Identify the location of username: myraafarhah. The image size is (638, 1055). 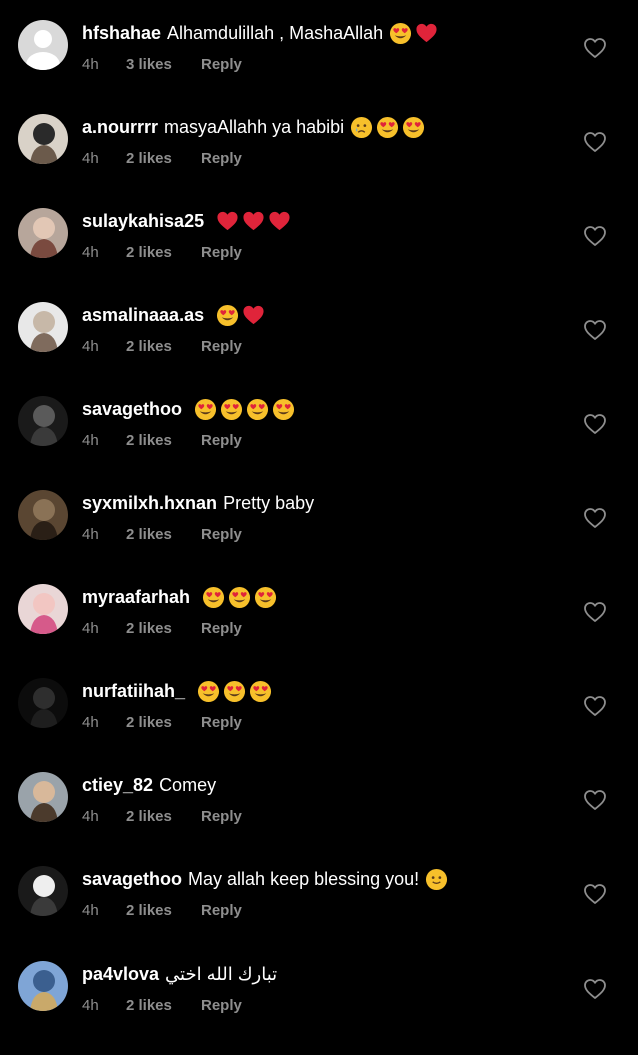
(136, 597).